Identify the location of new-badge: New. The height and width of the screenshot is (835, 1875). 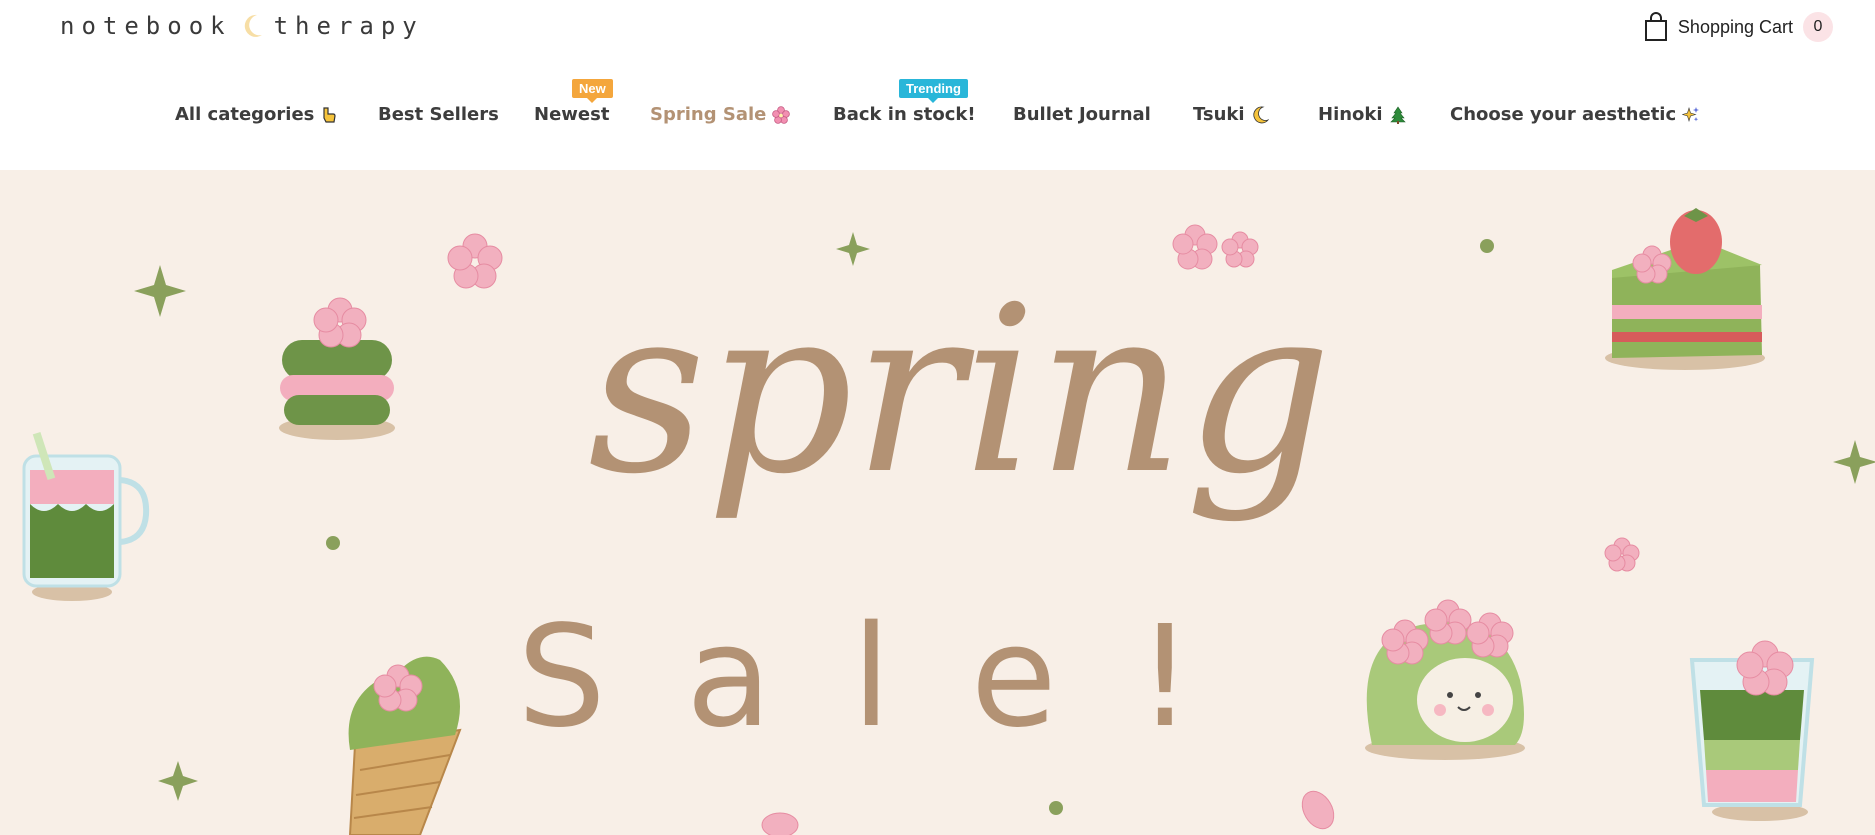
(592, 91).